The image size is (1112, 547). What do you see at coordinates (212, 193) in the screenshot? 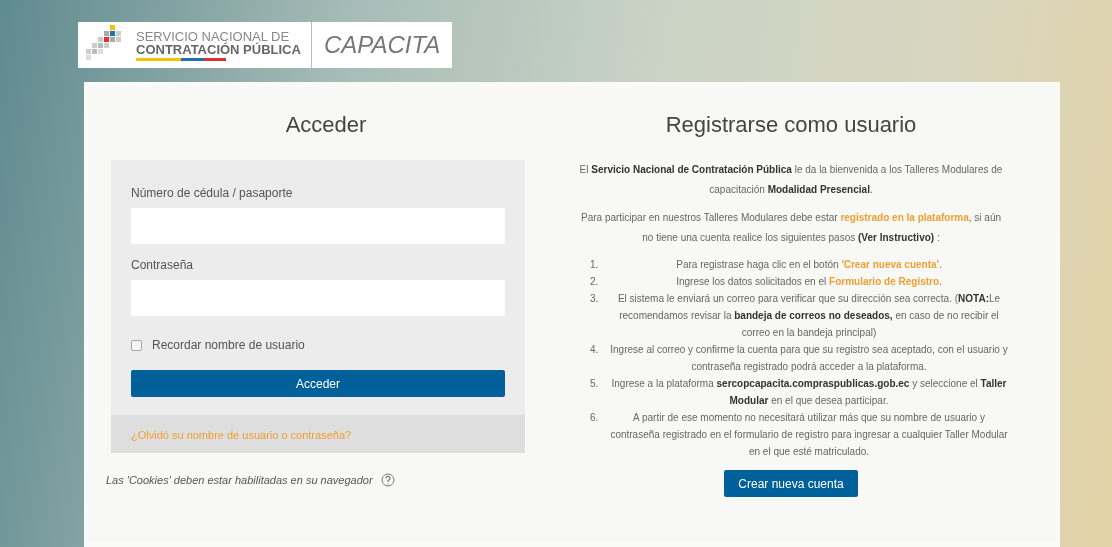
I see `field-label: Número de cédula / pasaporte` at bounding box center [212, 193].